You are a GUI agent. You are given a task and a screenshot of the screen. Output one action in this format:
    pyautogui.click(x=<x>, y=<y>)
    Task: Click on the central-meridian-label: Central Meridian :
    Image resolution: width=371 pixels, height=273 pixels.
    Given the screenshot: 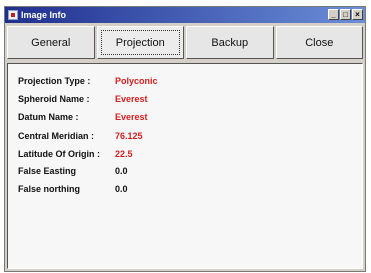 What is the action you would take?
    pyautogui.click(x=56, y=136)
    